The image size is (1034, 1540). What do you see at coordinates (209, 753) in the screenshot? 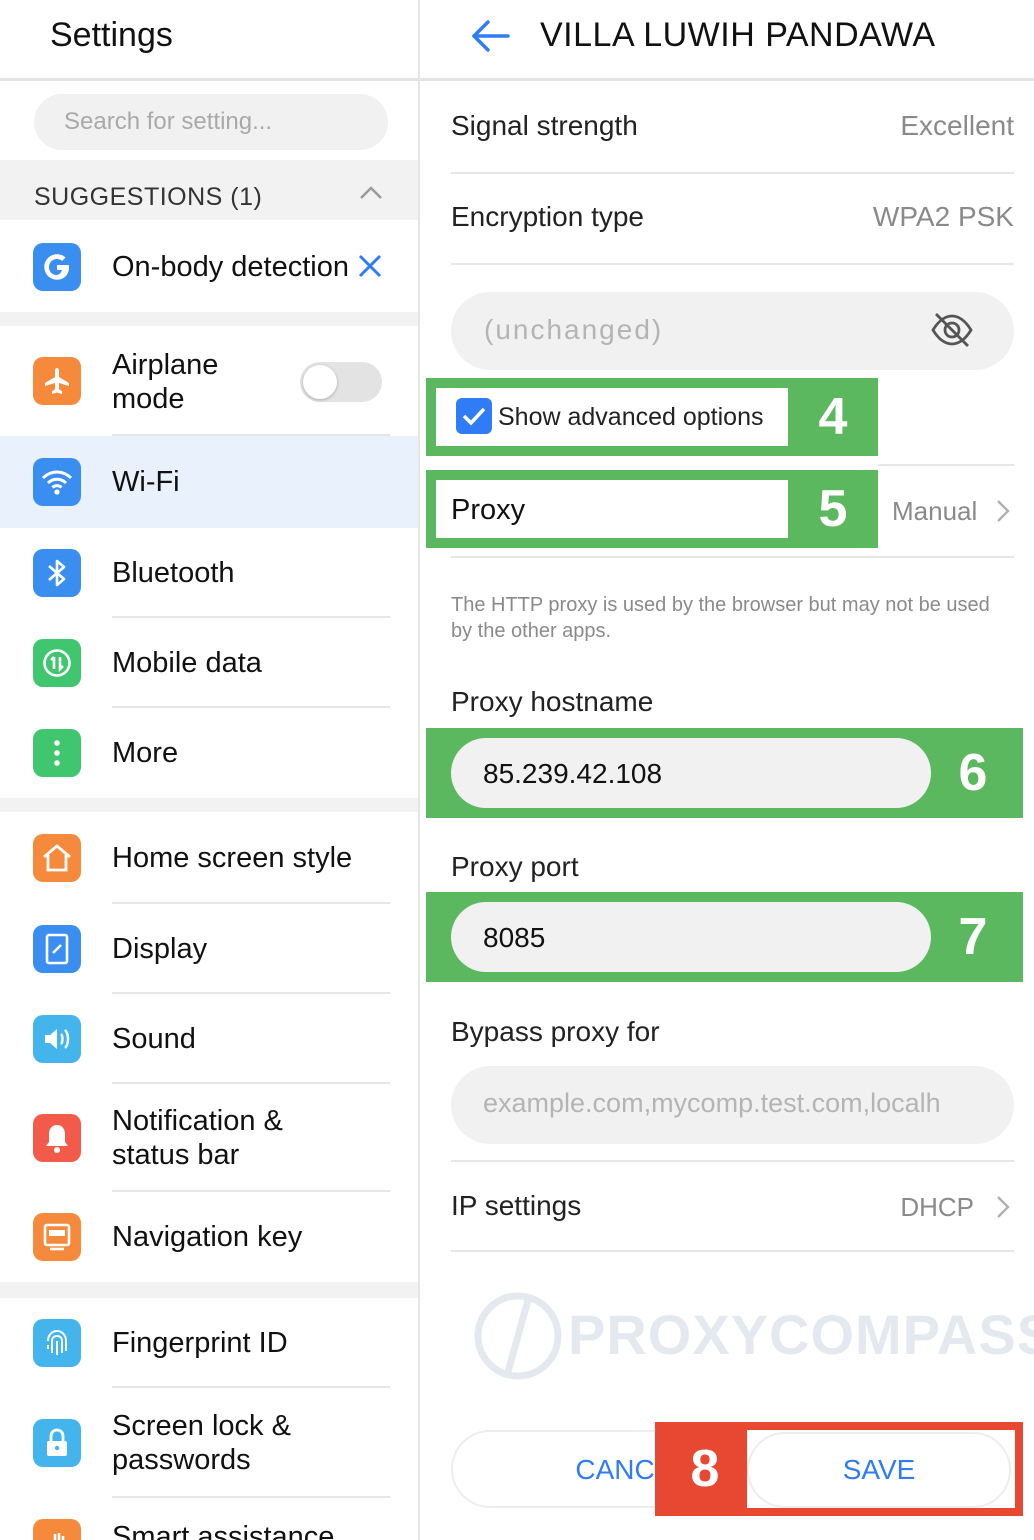
I see `sidebar-item-more: More` at bounding box center [209, 753].